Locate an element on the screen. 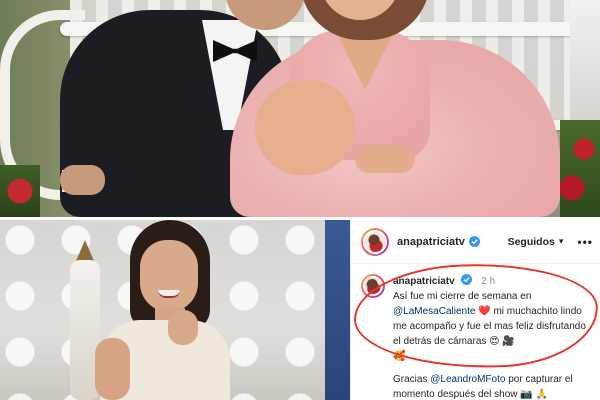  caption-avatar is located at coordinates (373, 286).